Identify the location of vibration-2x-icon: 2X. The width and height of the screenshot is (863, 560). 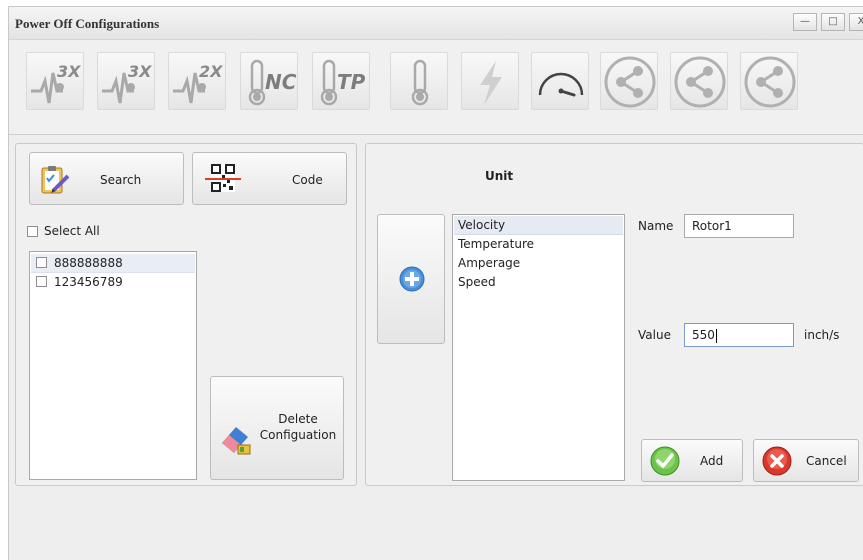
(198, 83).